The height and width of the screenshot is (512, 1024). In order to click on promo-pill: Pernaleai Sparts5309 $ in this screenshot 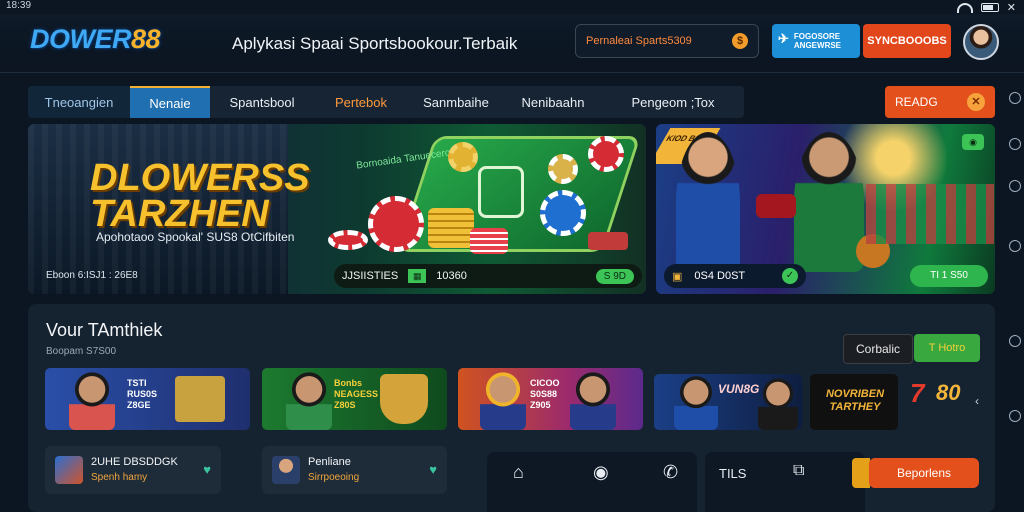, I will do `click(667, 41)`.